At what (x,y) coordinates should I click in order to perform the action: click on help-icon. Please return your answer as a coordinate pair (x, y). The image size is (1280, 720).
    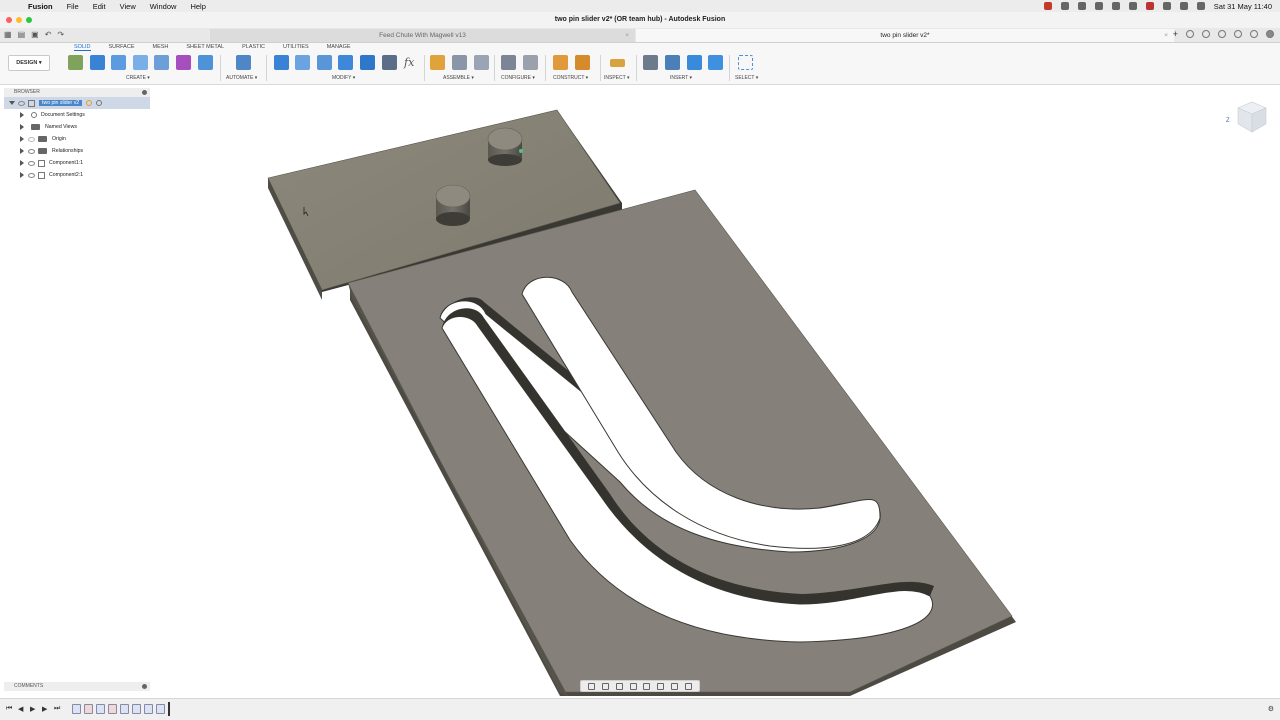
    Looking at the image, I should click on (1254, 34).